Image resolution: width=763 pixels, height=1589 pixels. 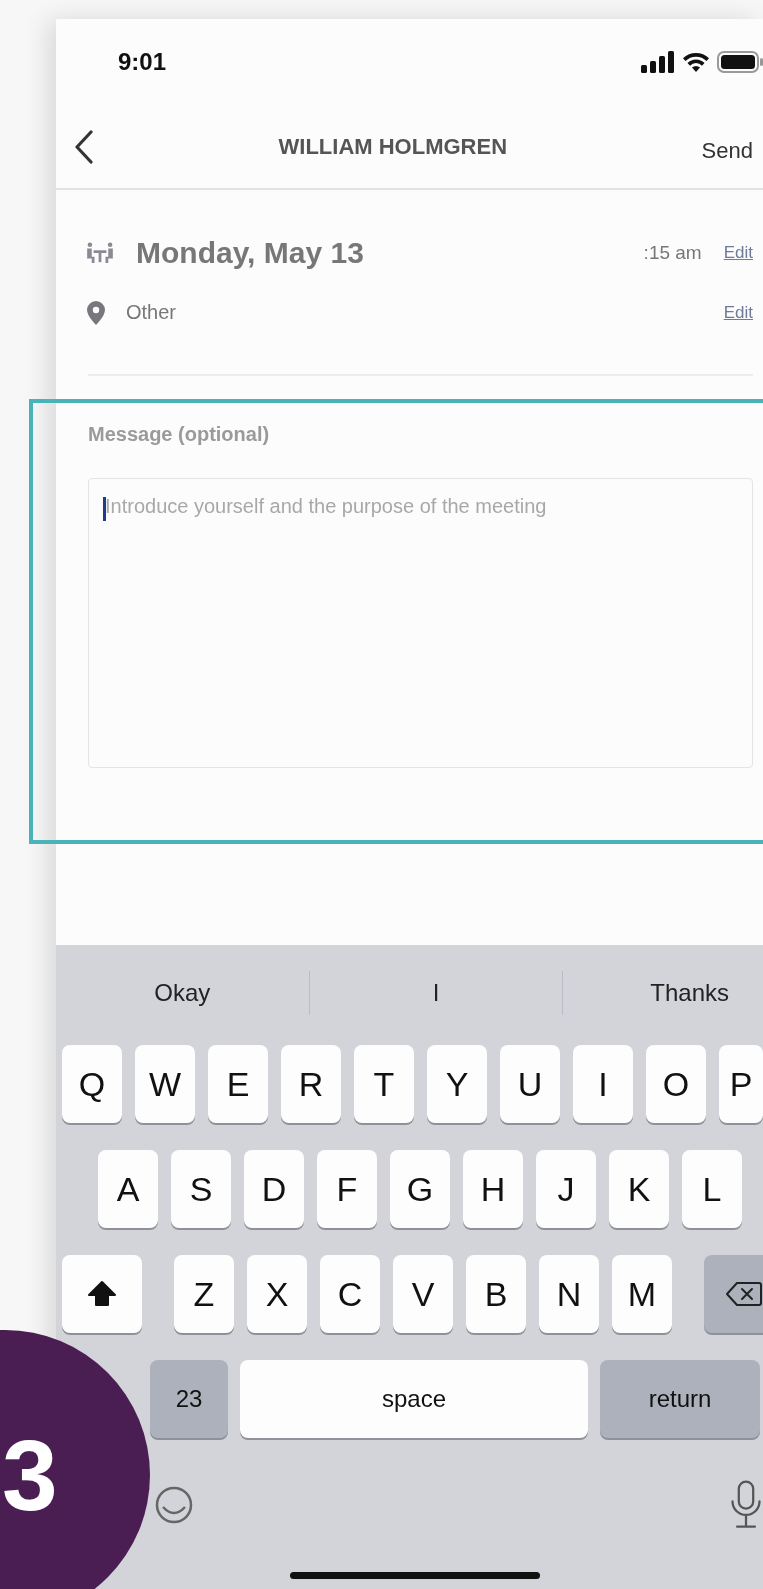 What do you see at coordinates (420, 1189) in the screenshot?
I see `key: G` at bounding box center [420, 1189].